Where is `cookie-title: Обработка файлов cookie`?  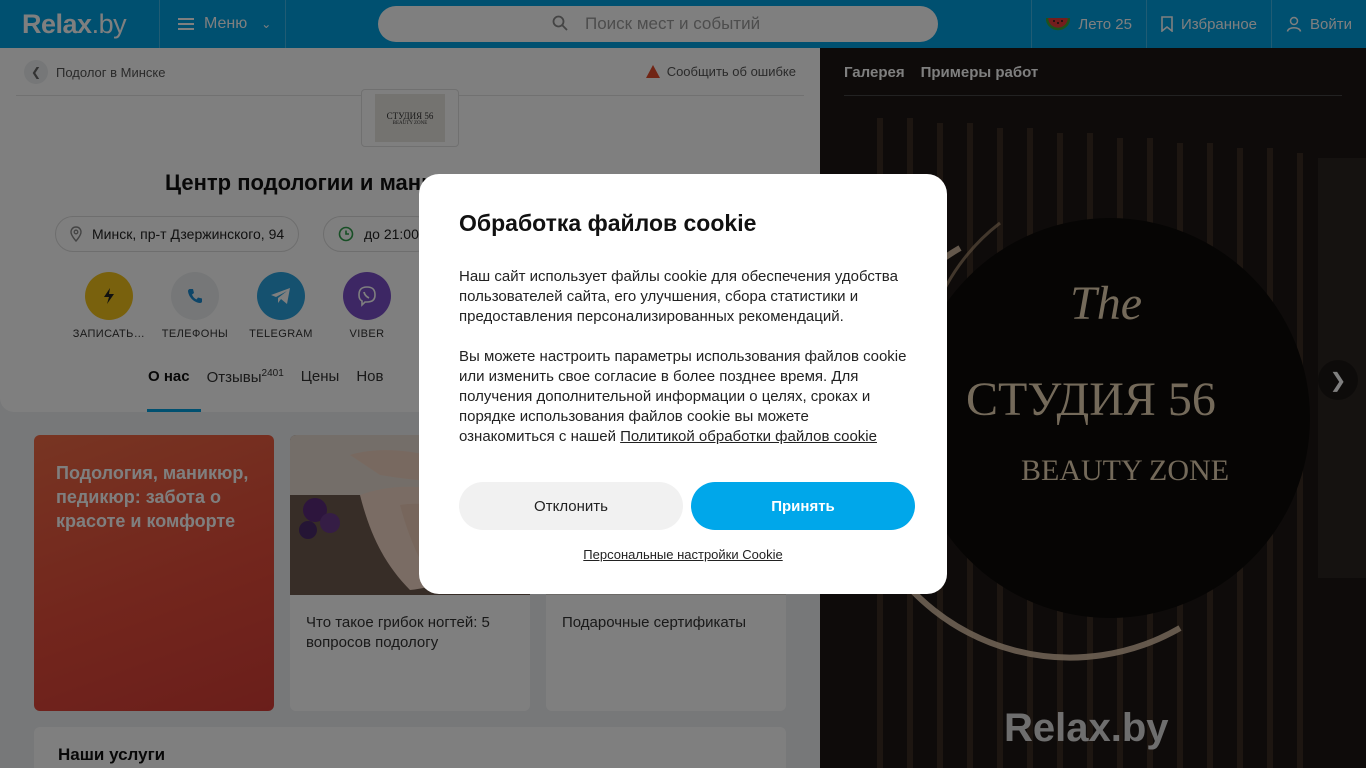
cookie-title: Обработка файлов cookie is located at coordinates (608, 223).